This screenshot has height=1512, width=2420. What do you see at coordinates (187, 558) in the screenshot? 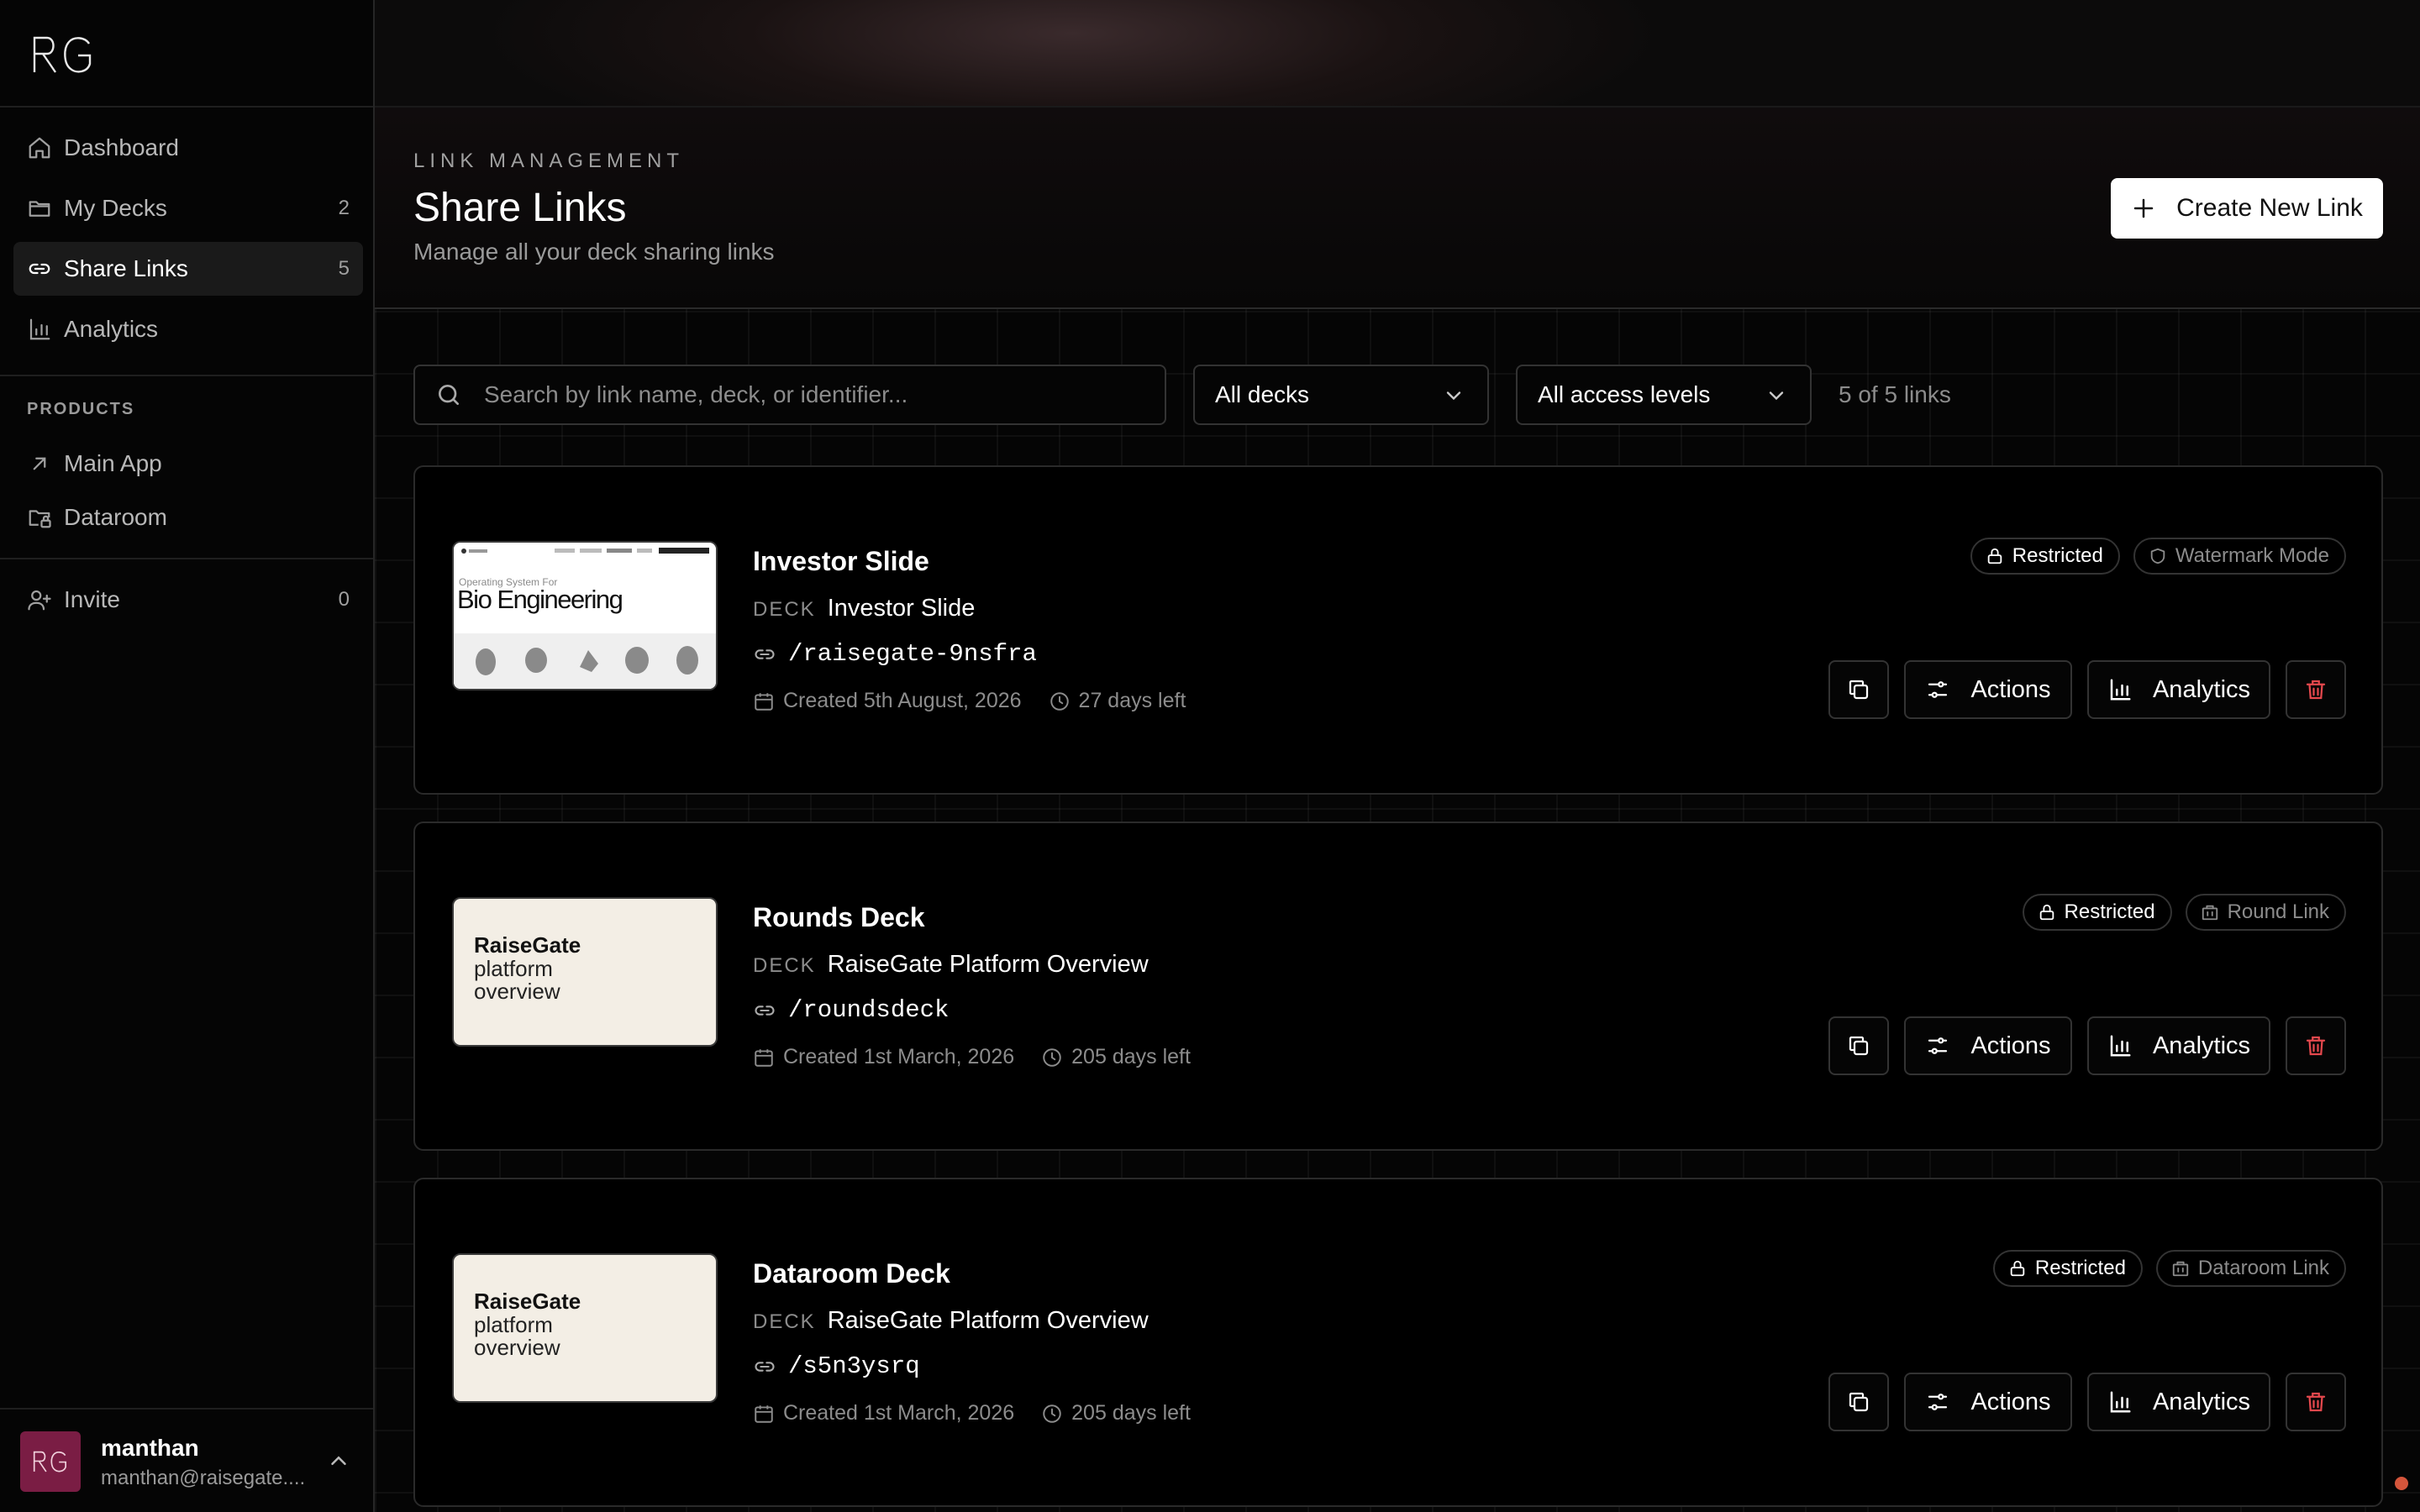
I see `sidebar-divider` at bounding box center [187, 558].